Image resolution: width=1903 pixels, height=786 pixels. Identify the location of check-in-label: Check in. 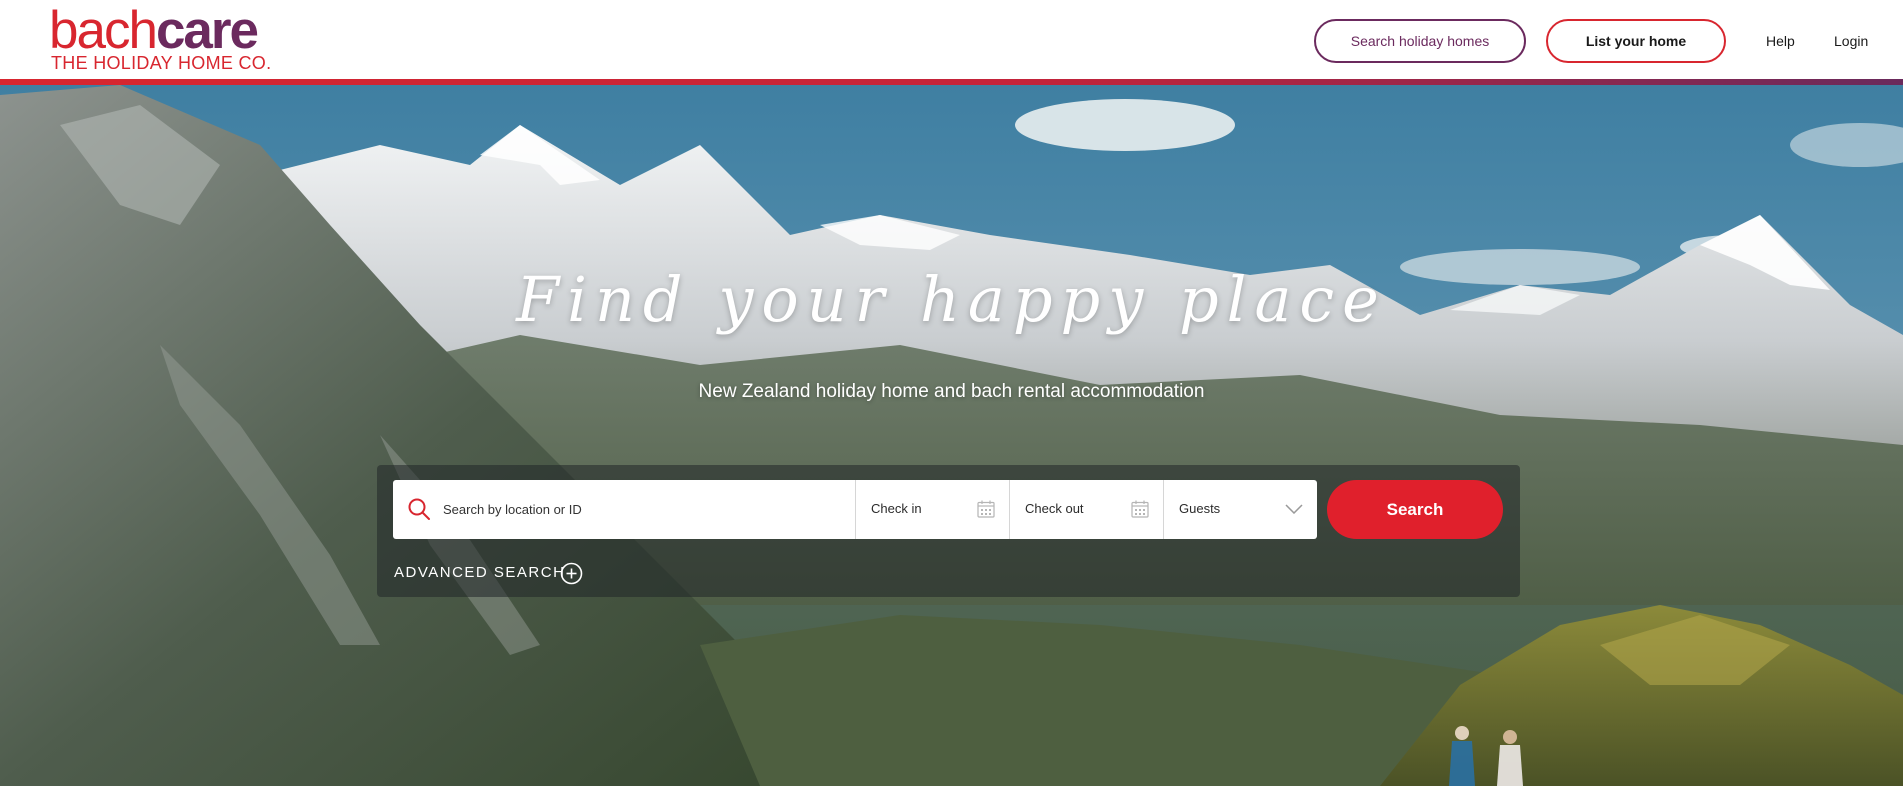
(896, 508).